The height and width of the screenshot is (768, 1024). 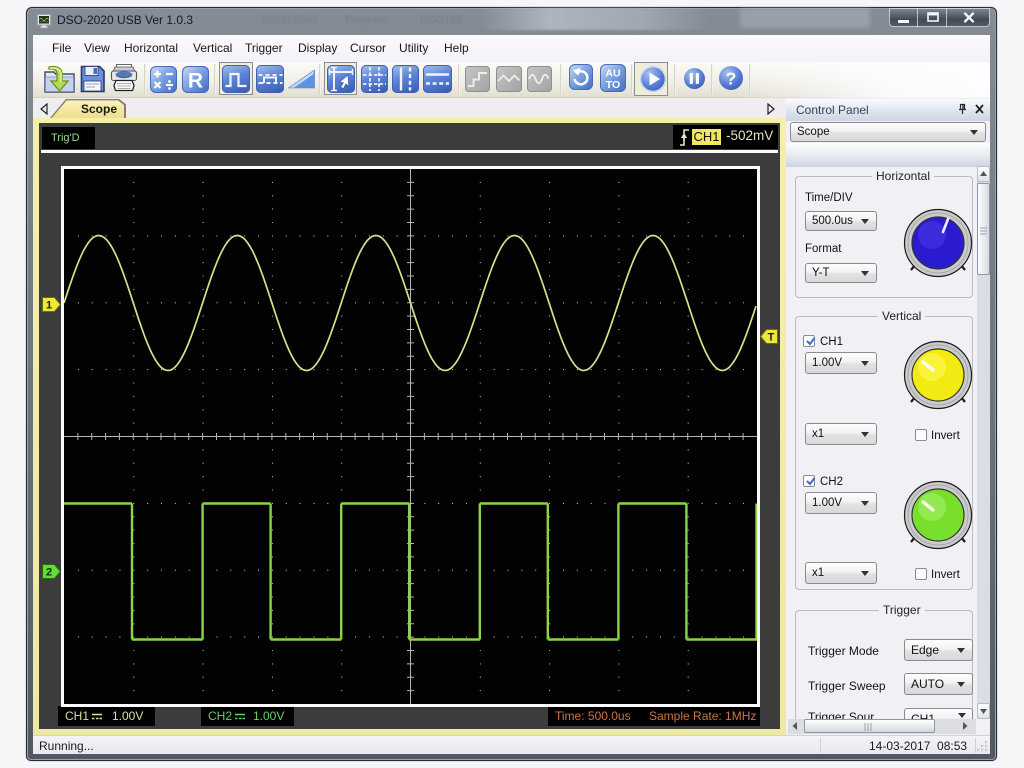 What do you see at coordinates (771, 338) in the screenshot?
I see `svg-text: T` at bounding box center [771, 338].